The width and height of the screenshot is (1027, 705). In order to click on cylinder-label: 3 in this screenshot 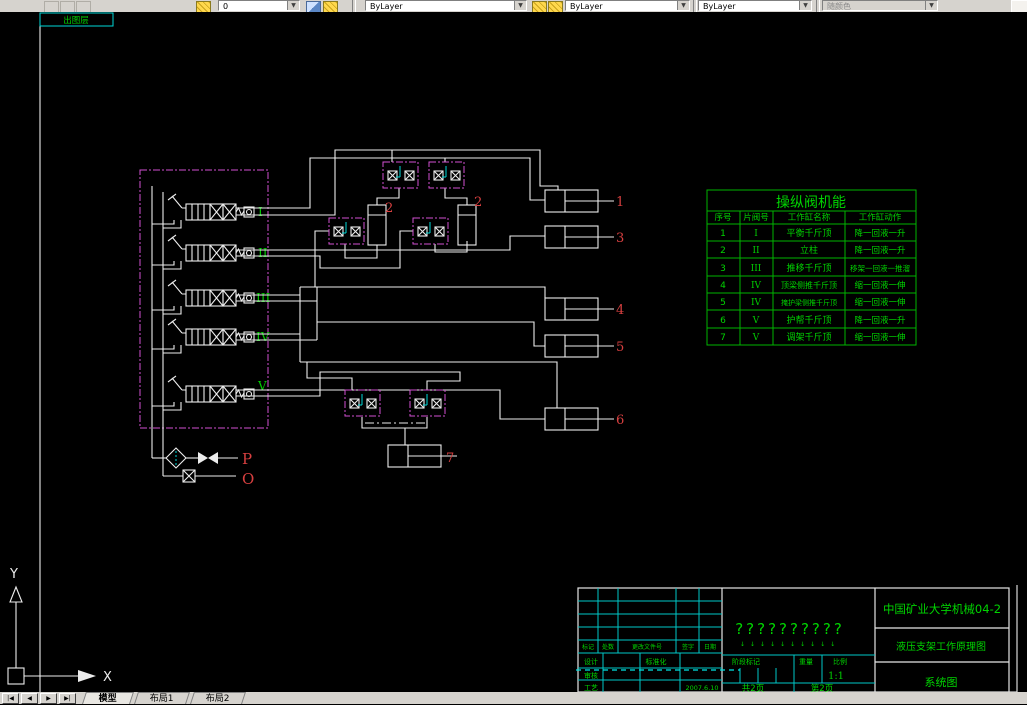, I will do `click(620, 238)`.